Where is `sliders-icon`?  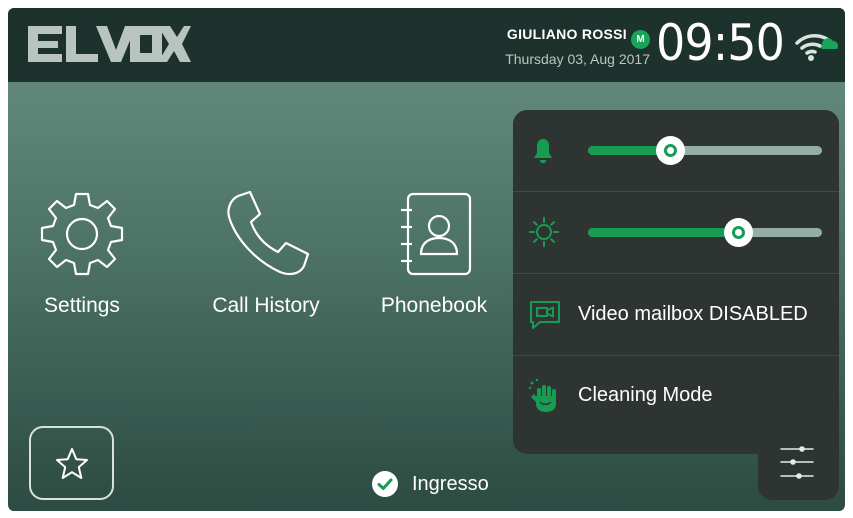 sliders-icon is located at coordinates (797, 463).